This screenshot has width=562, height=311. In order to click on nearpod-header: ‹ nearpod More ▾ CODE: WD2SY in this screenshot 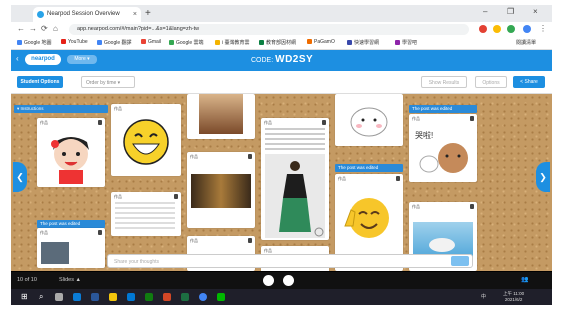, I will do `click(281, 60)`.